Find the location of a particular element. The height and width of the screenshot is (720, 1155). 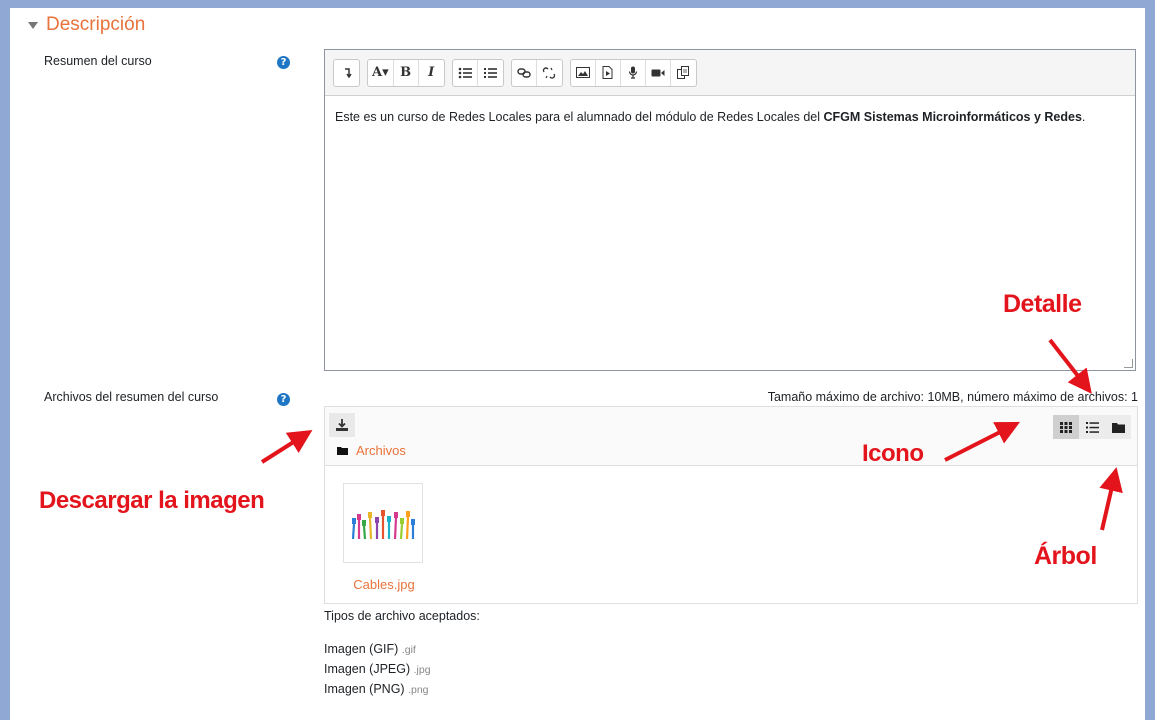

record-video-button is located at coordinates (658, 72).